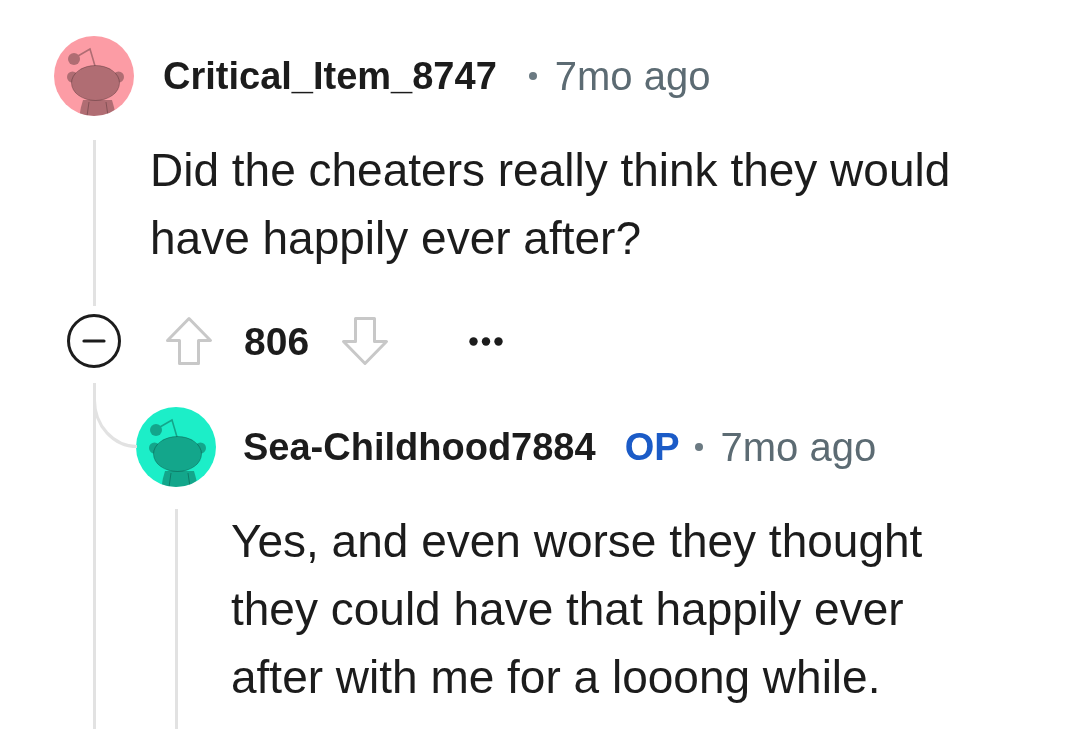 The image size is (1079, 729). What do you see at coordinates (652, 447) in the screenshot?
I see `op-label: OP` at bounding box center [652, 447].